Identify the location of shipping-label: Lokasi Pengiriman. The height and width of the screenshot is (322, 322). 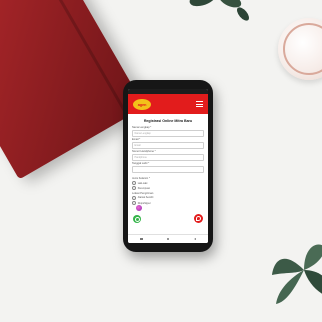
(143, 193).